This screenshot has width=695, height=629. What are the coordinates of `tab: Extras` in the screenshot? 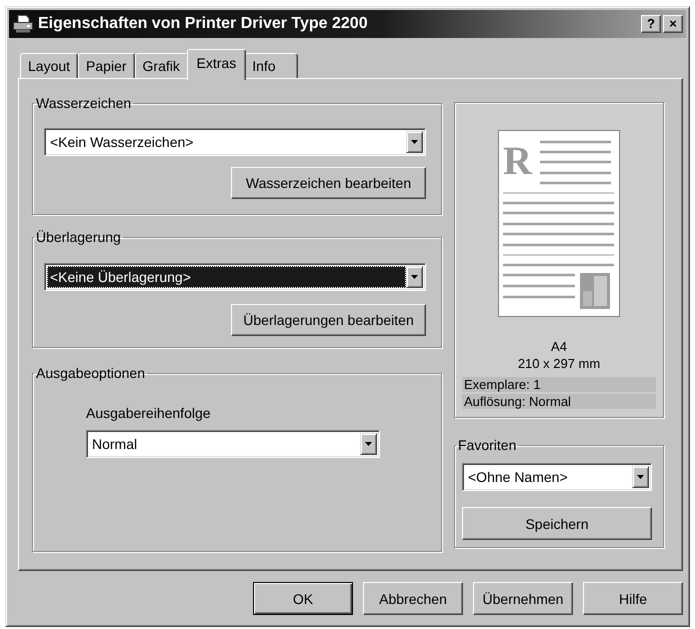 It's located at (216, 64).